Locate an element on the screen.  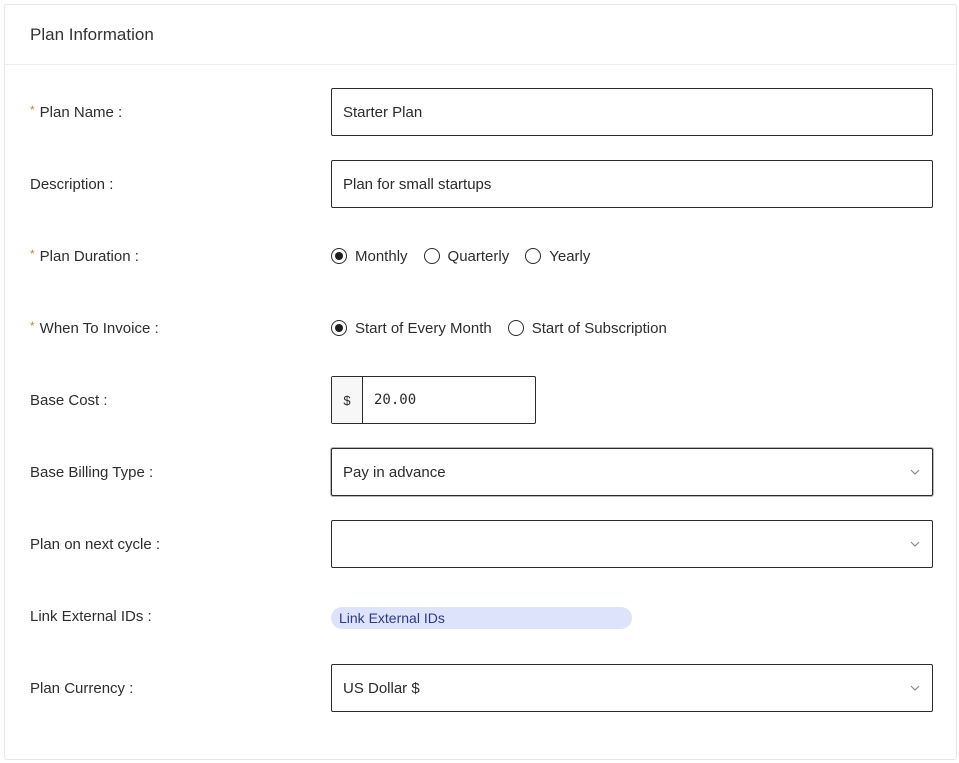
base-billing-type-row: Base Billing Type : Pay in advance is located at coordinates (481, 472).